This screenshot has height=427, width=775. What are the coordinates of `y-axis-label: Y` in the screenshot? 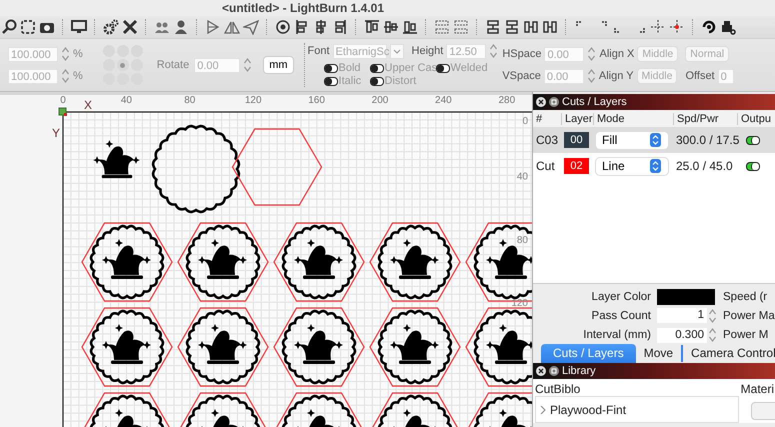 It's located at (56, 133).